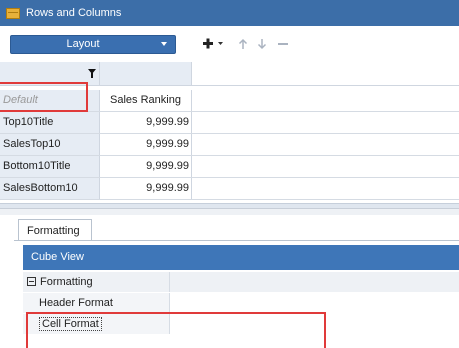 The height and width of the screenshot is (348, 459). I want to click on property-row-header-format: Header Format, so click(241, 303).